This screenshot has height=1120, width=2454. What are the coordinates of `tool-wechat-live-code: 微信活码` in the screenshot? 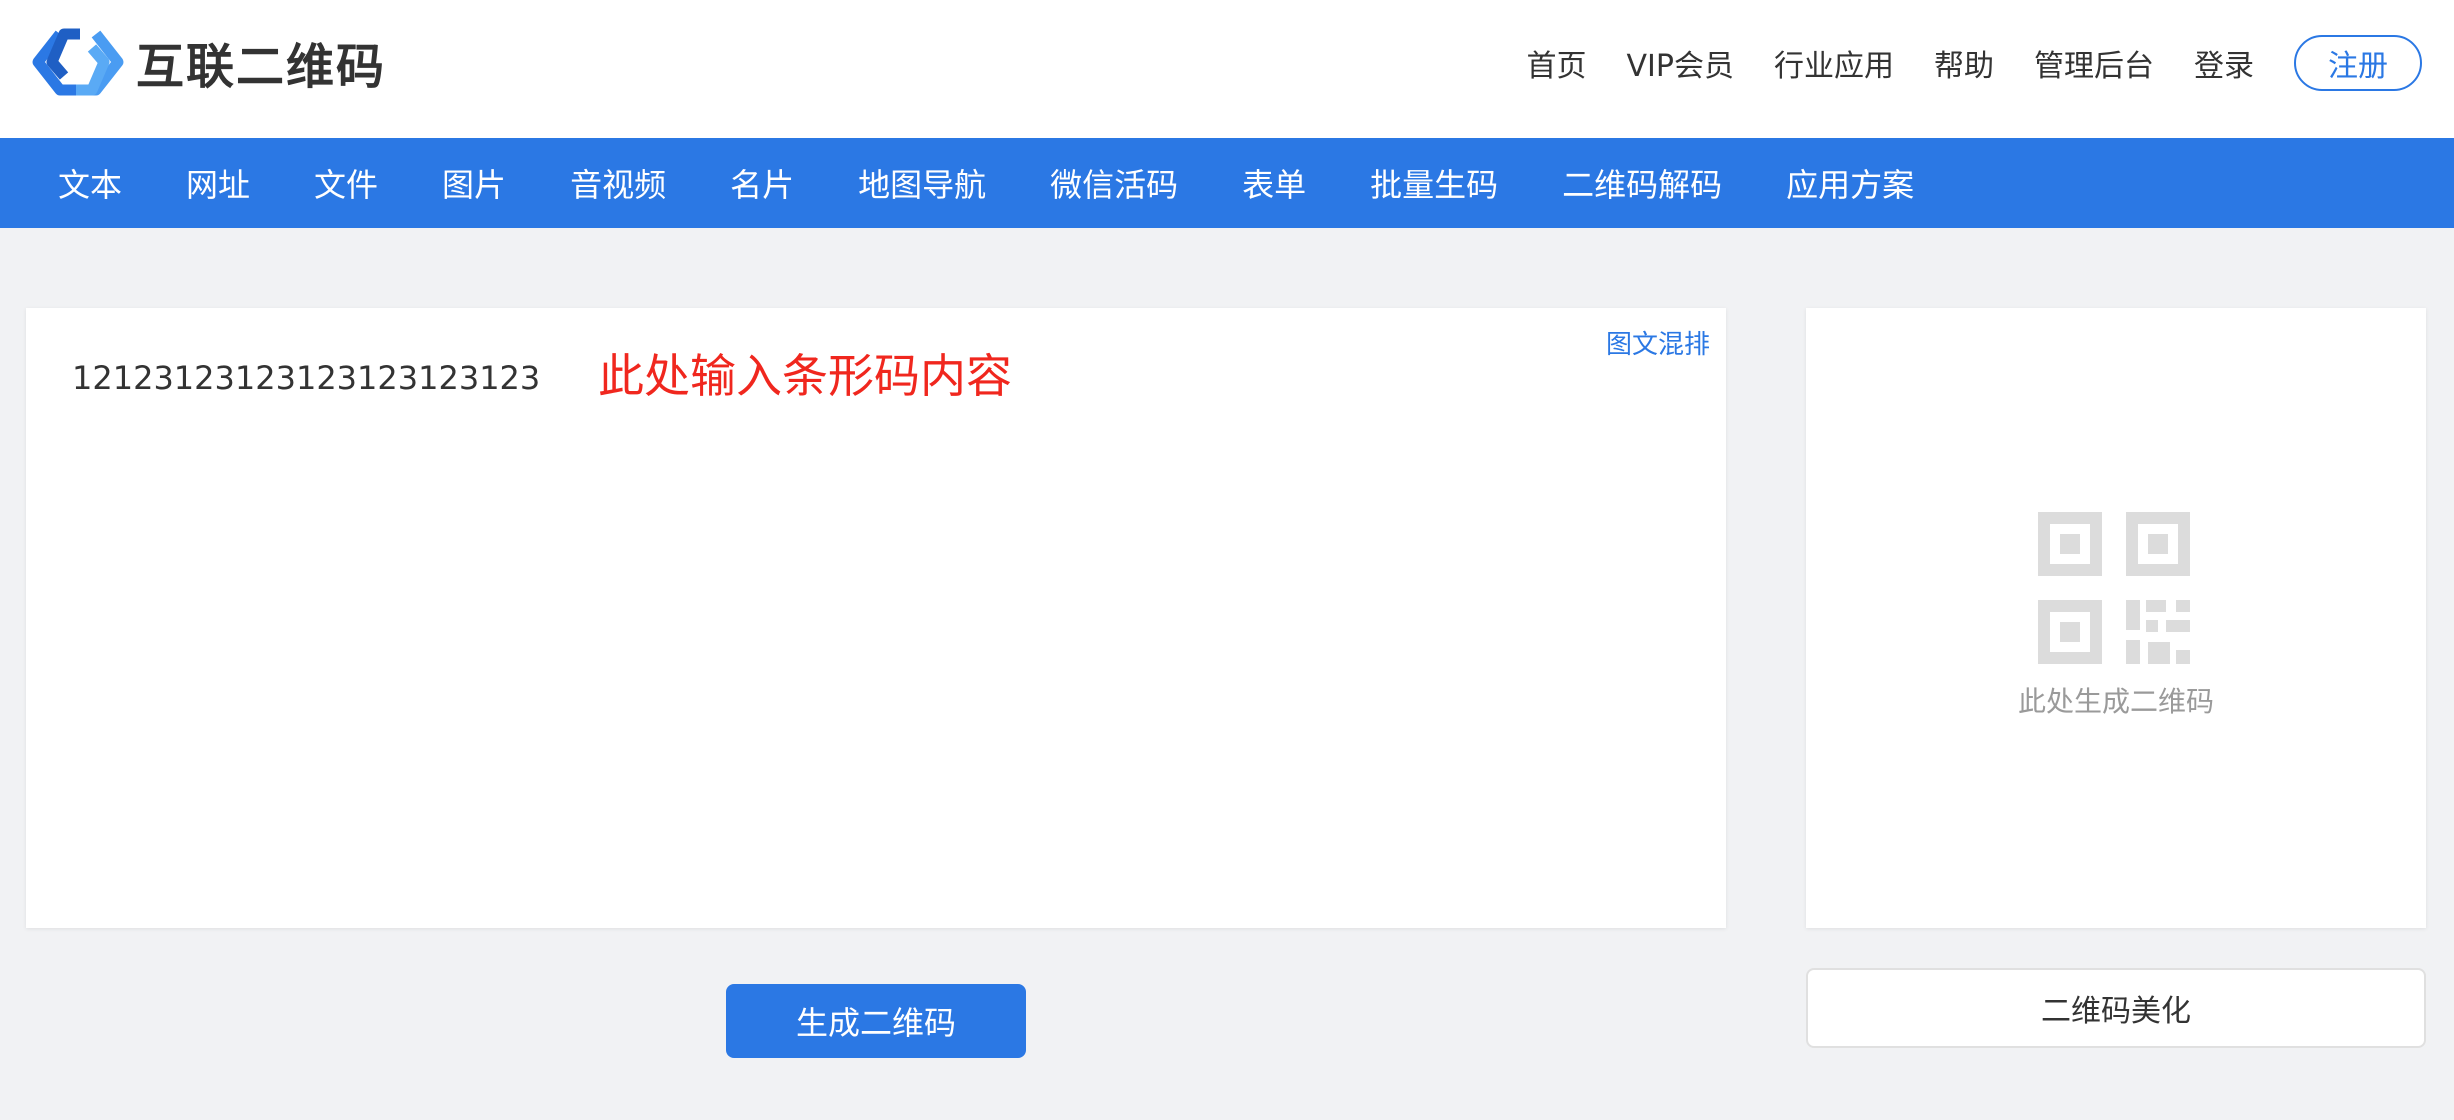 It's located at (1114, 183).